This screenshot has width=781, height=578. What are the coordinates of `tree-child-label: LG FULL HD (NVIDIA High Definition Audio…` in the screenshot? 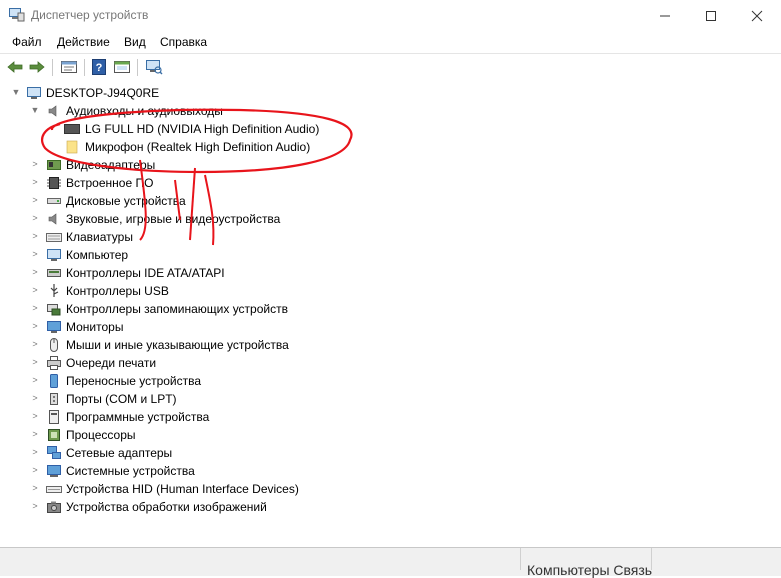 It's located at (202, 129).